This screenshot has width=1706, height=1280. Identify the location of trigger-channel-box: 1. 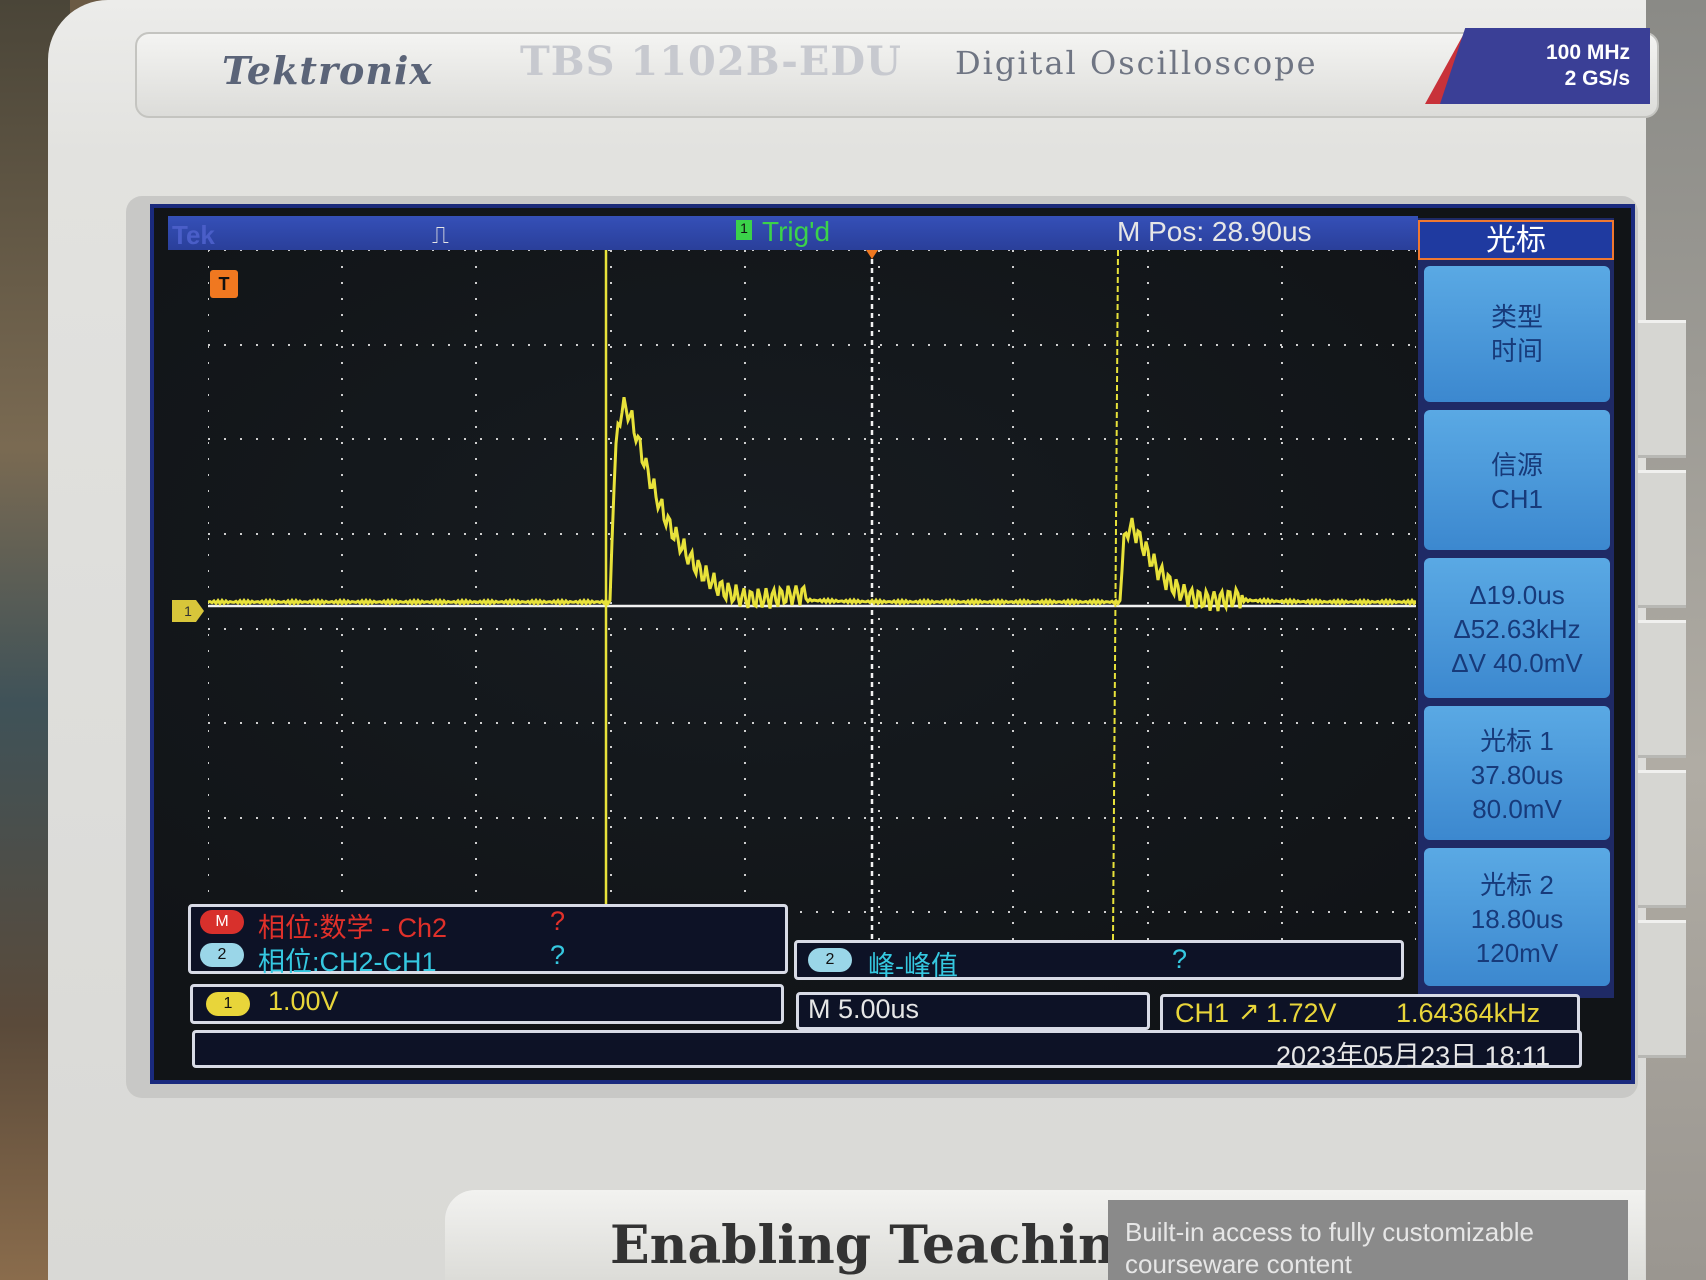
(744, 230).